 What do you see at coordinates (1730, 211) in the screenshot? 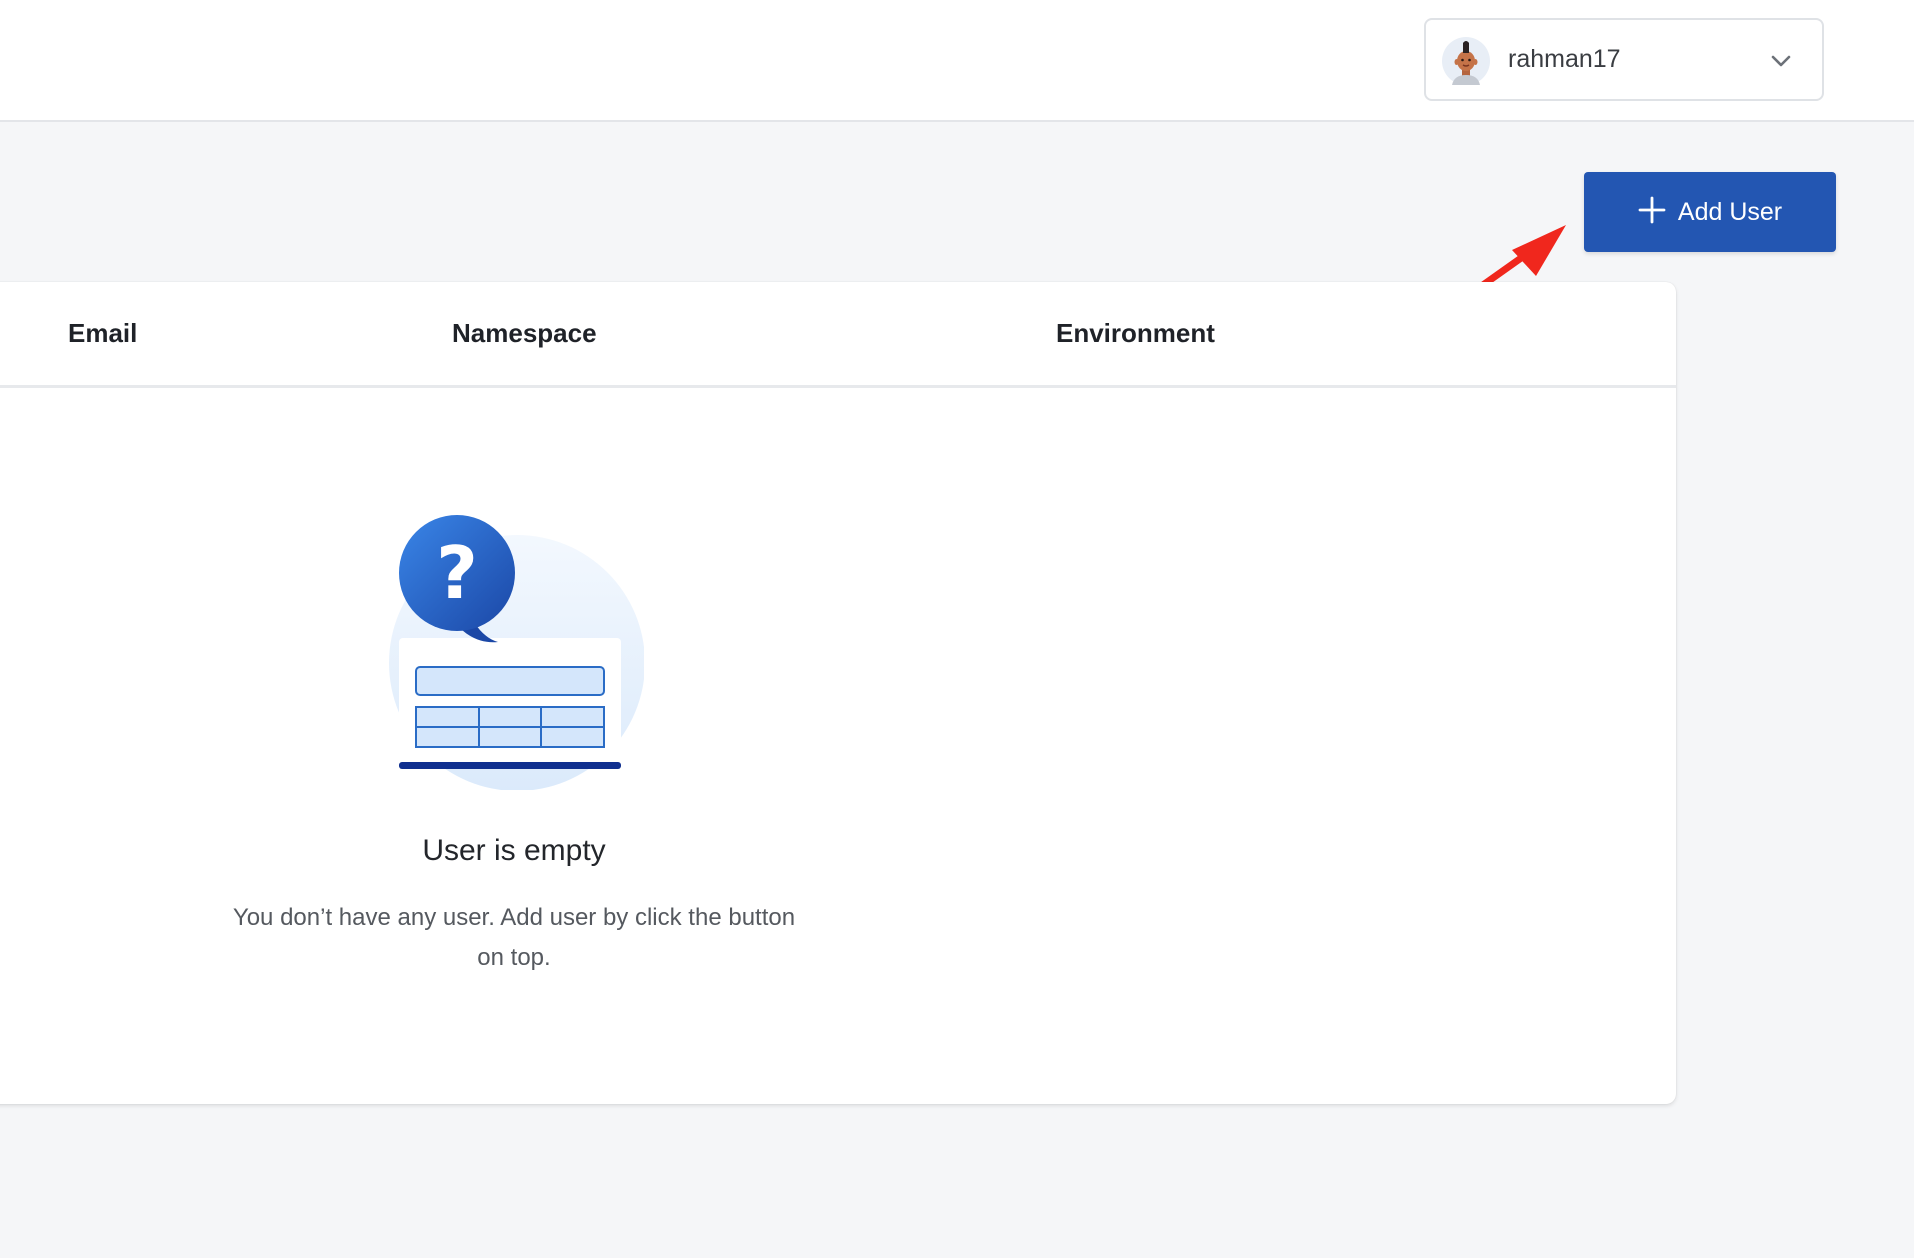
I see `add-user-label: Add User` at bounding box center [1730, 211].